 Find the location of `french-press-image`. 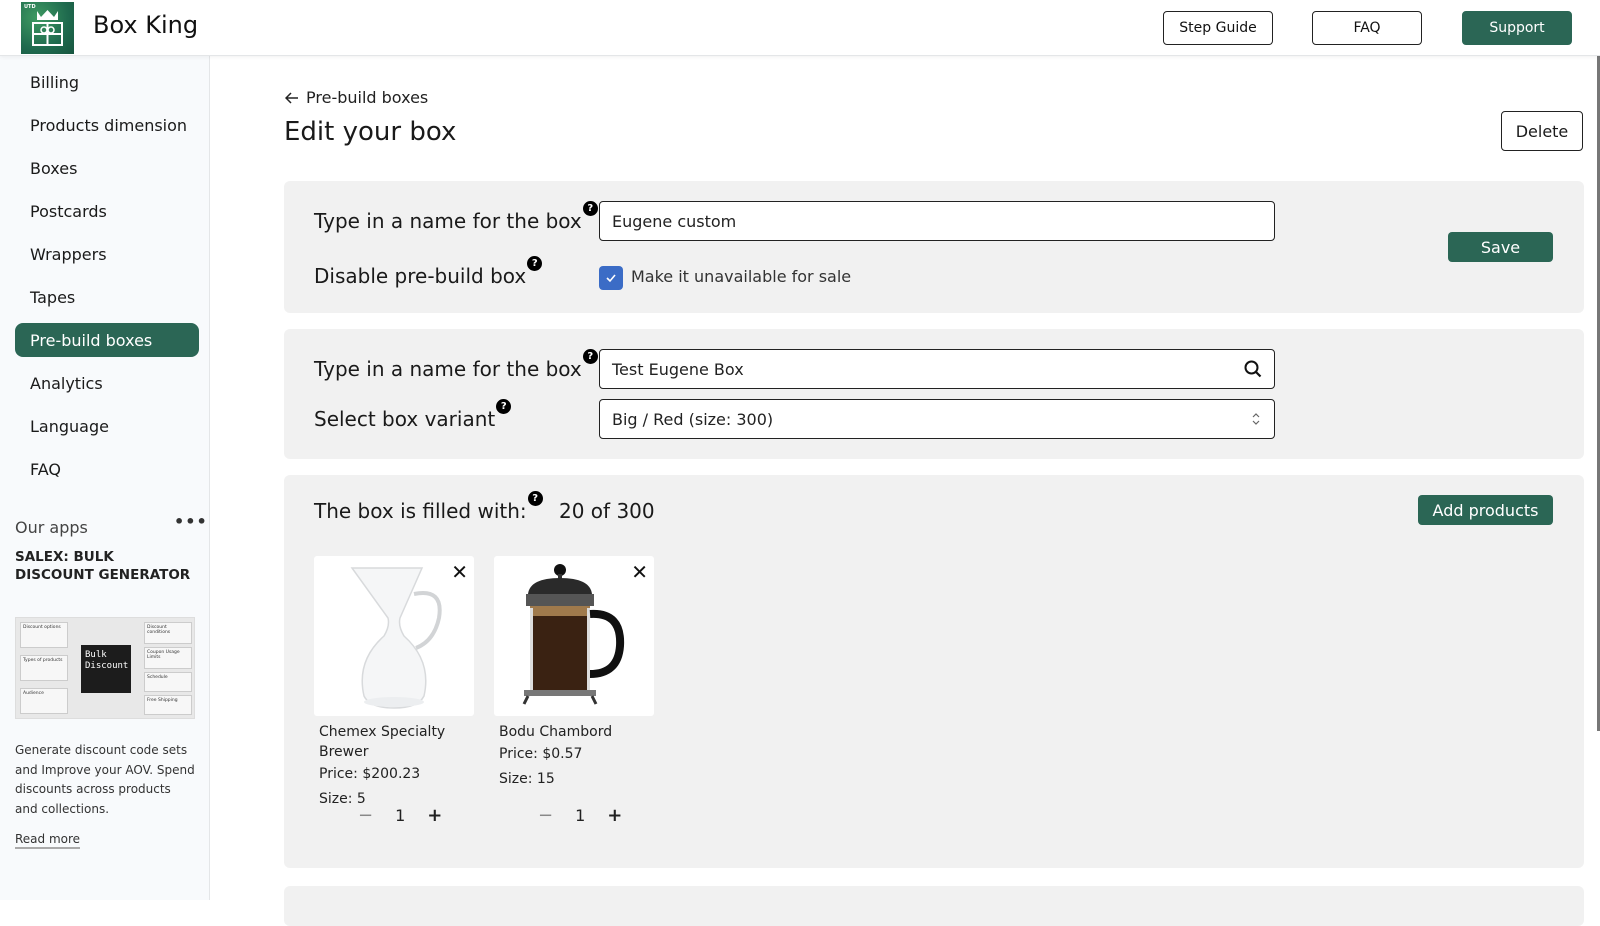

french-press-image is located at coordinates (573, 634).